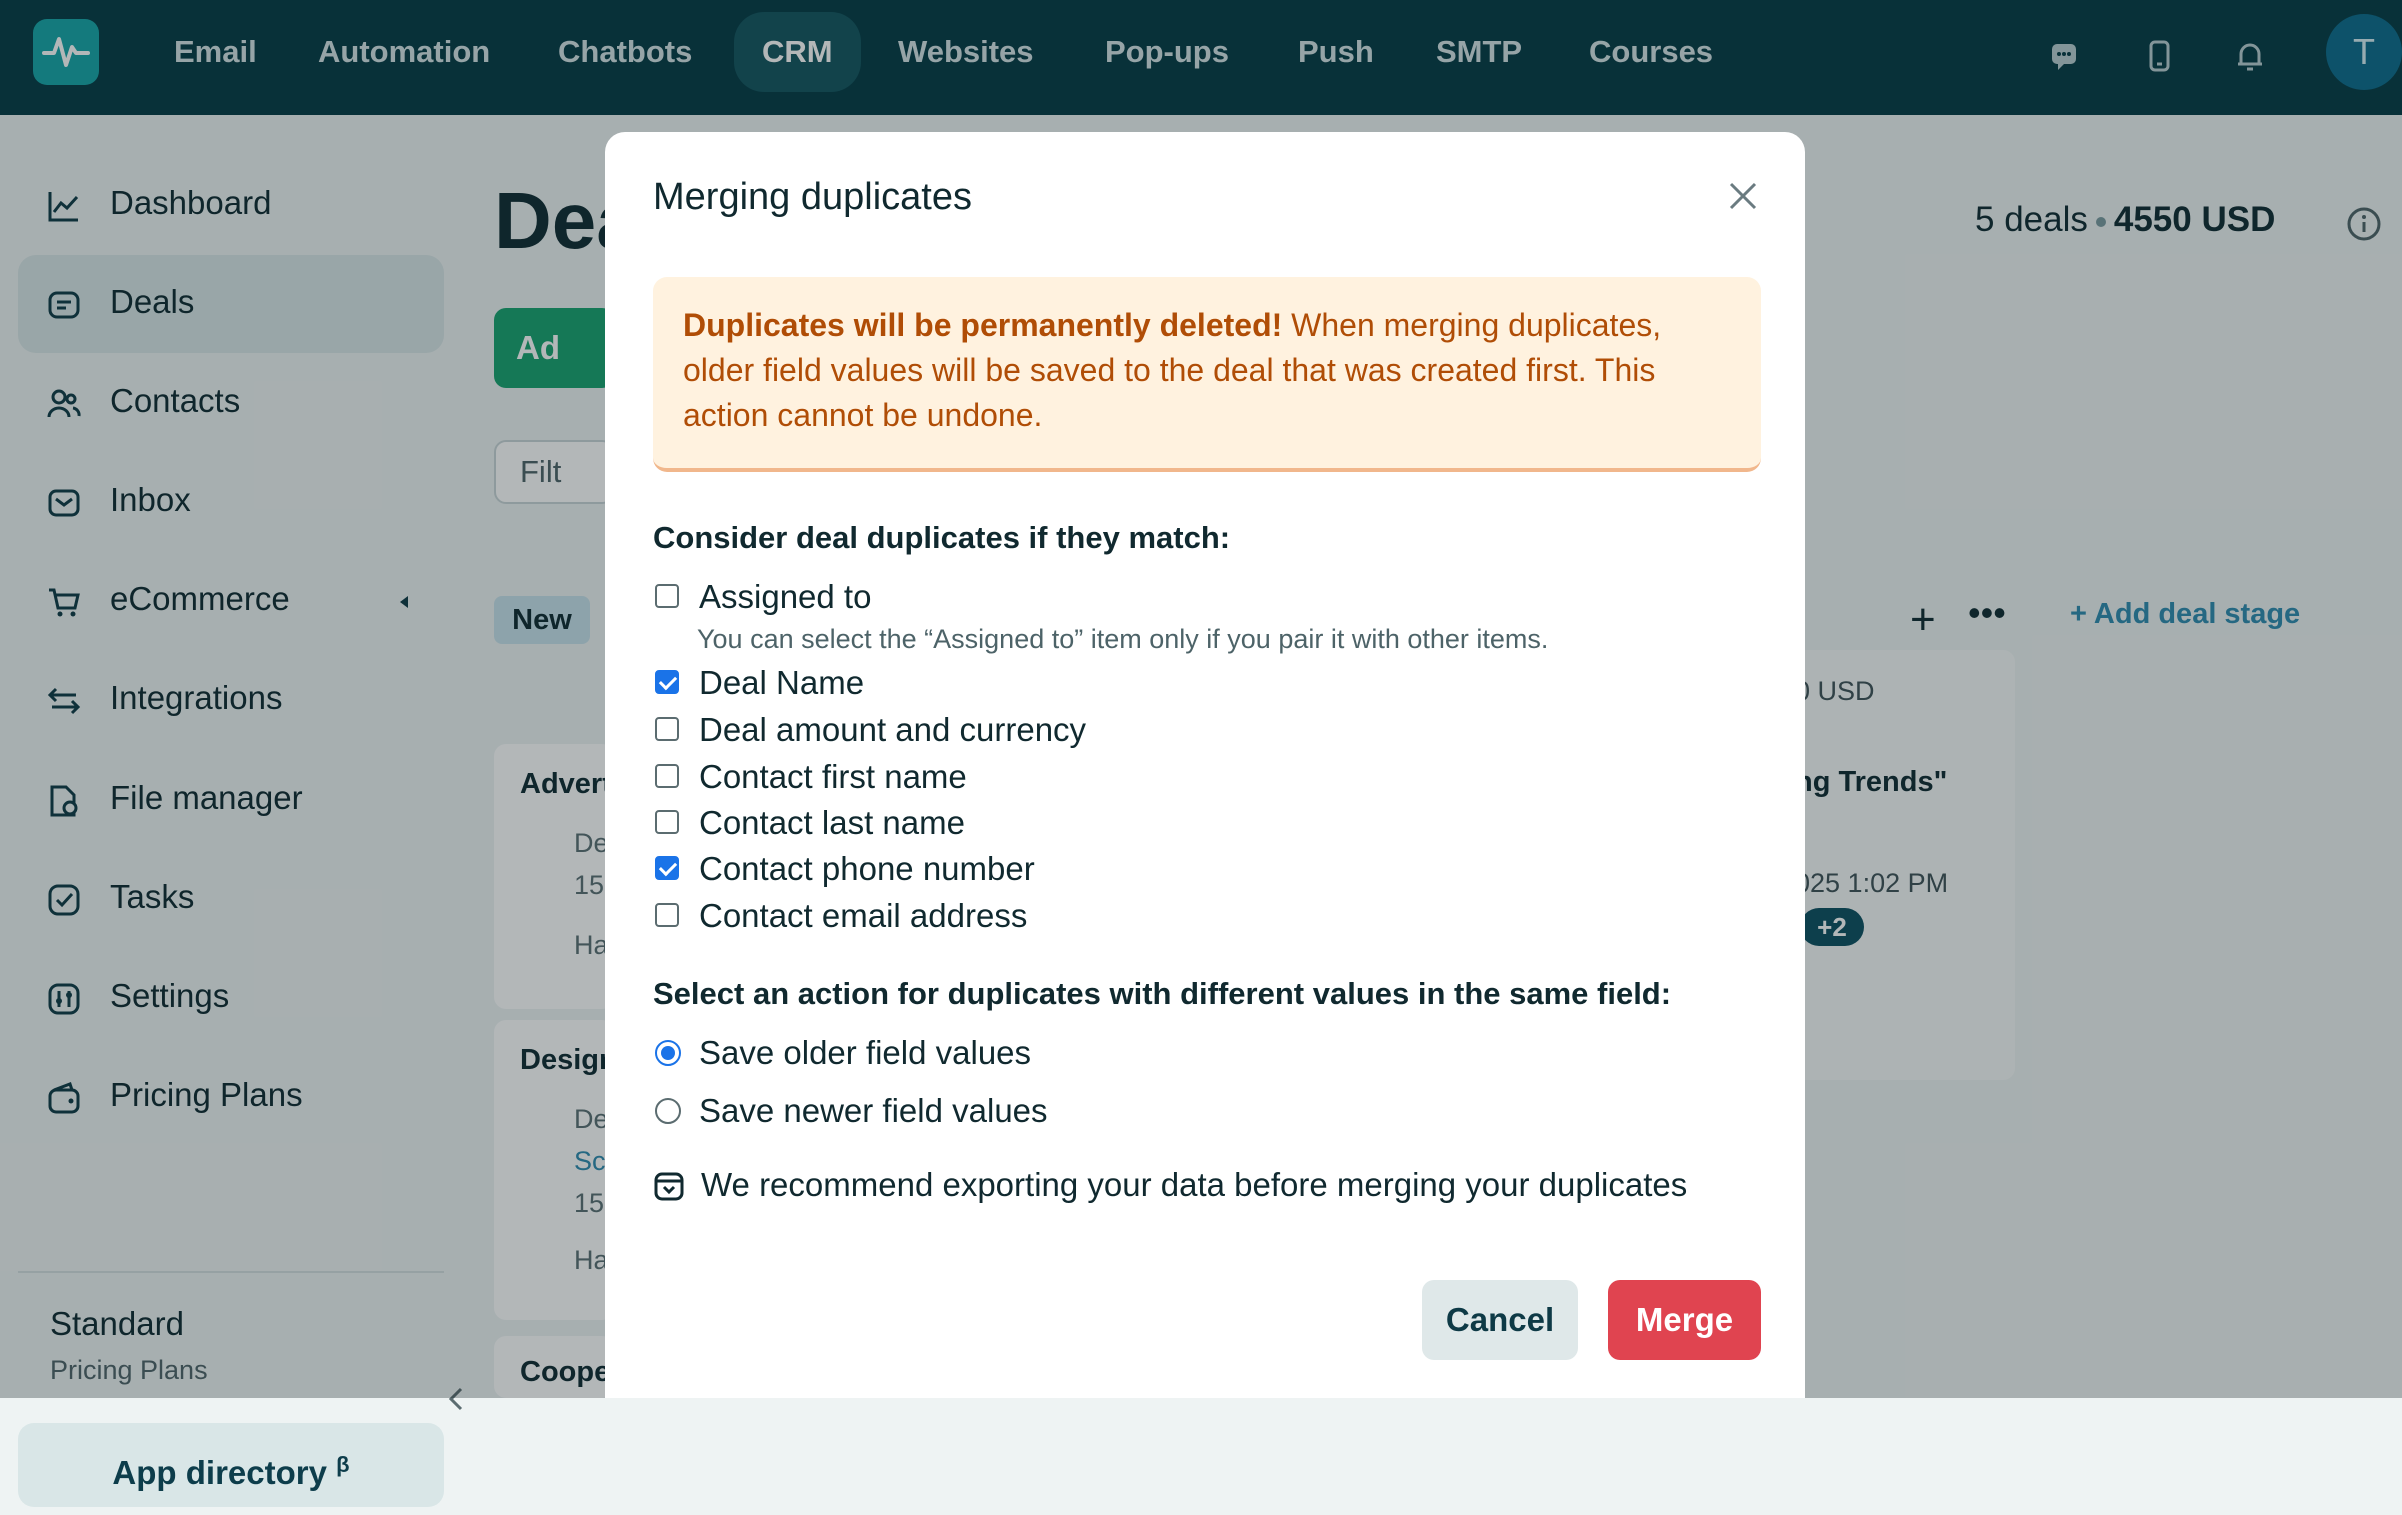 This screenshot has height=1515, width=2402. Describe the element at coordinates (219, 1472) in the screenshot. I see `app-directory-label: App directory` at that location.